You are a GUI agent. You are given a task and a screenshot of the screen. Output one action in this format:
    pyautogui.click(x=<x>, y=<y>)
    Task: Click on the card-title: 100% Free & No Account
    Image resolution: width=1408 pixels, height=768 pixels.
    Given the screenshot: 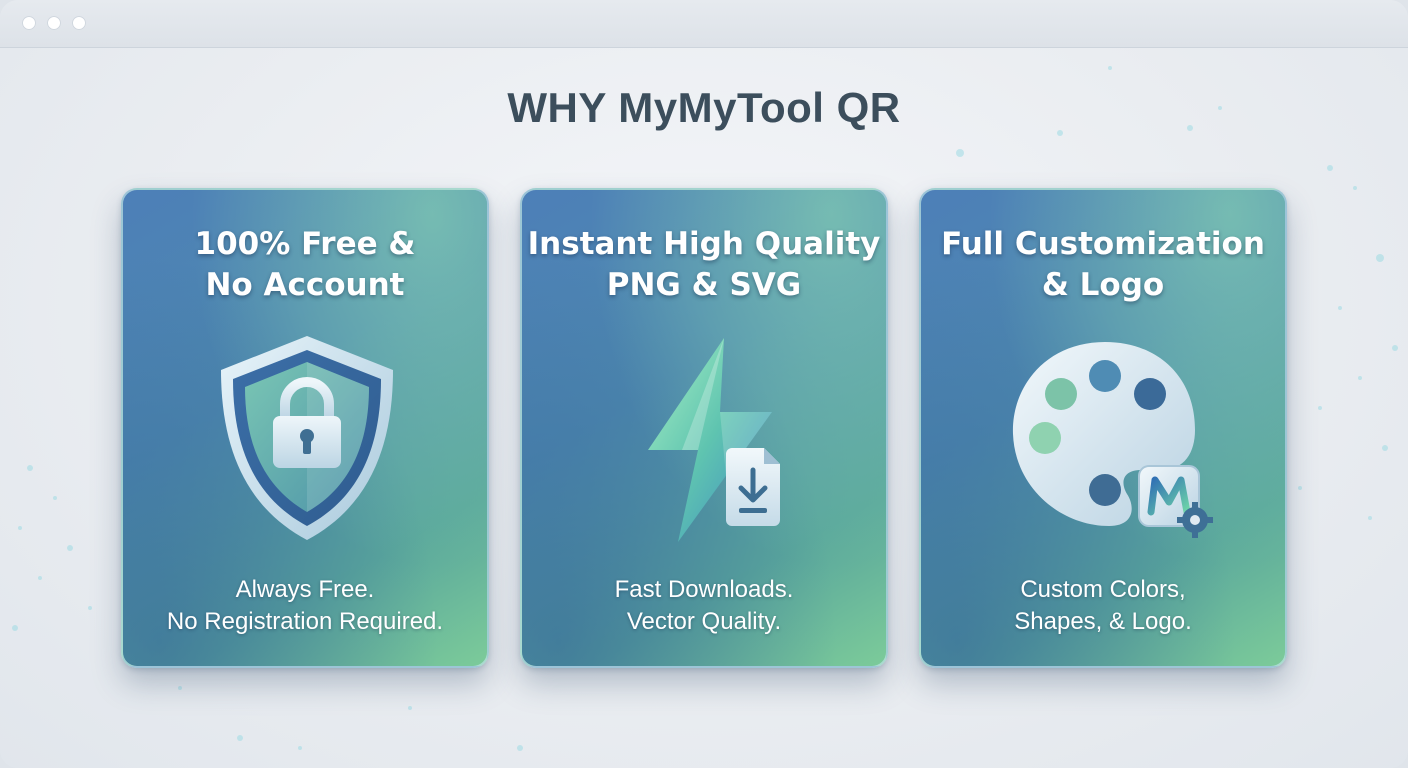 What is the action you would take?
    pyautogui.click(x=305, y=264)
    